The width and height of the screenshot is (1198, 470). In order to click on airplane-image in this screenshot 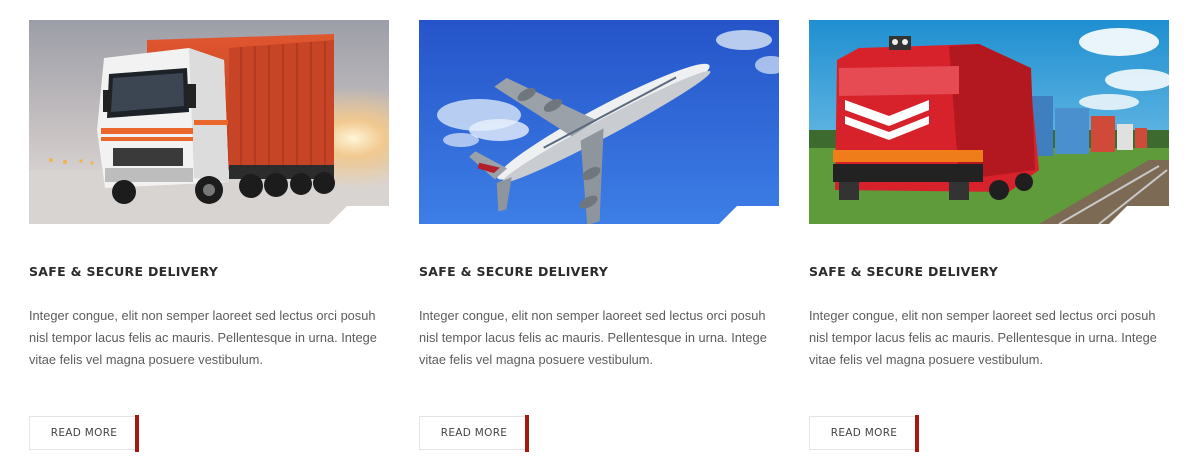, I will do `click(599, 122)`.